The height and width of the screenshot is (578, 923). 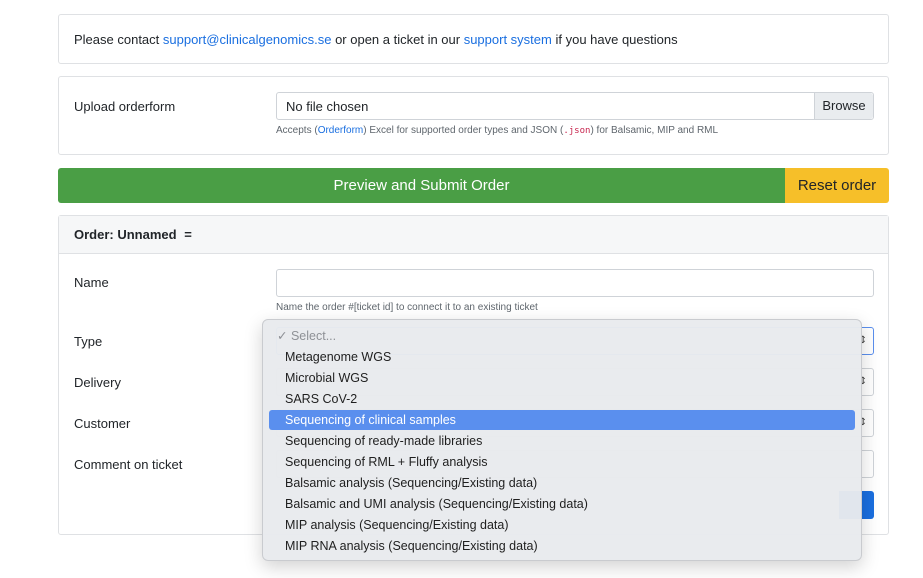 What do you see at coordinates (88, 341) in the screenshot?
I see `type-label: Type` at bounding box center [88, 341].